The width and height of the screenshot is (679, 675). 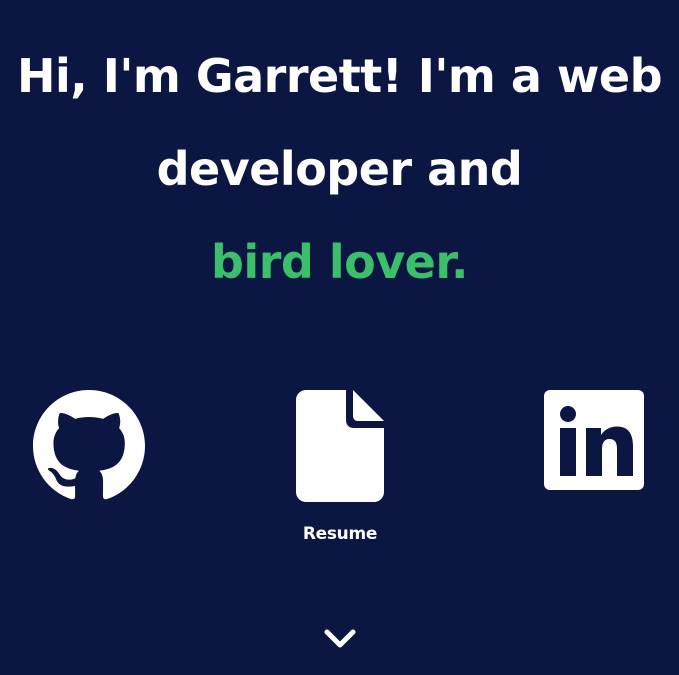 What do you see at coordinates (340, 534) in the screenshot?
I see `resume-label: Resume` at bounding box center [340, 534].